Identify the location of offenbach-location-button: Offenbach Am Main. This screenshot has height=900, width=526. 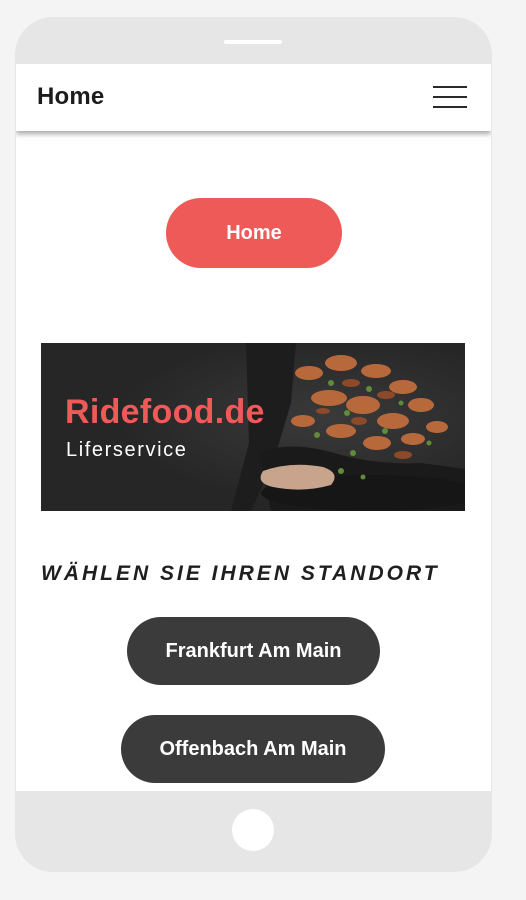
(253, 749).